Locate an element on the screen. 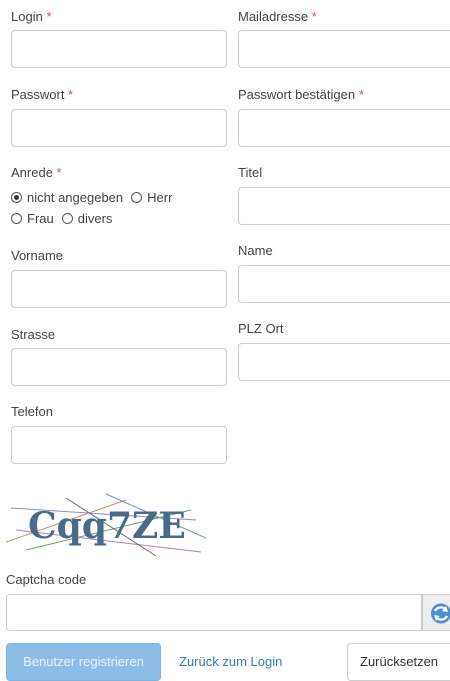 Image resolution: width=450 pixels, height=681 pixels. zip-city-label: PLZ Ort is located at coordinates (261, 328).